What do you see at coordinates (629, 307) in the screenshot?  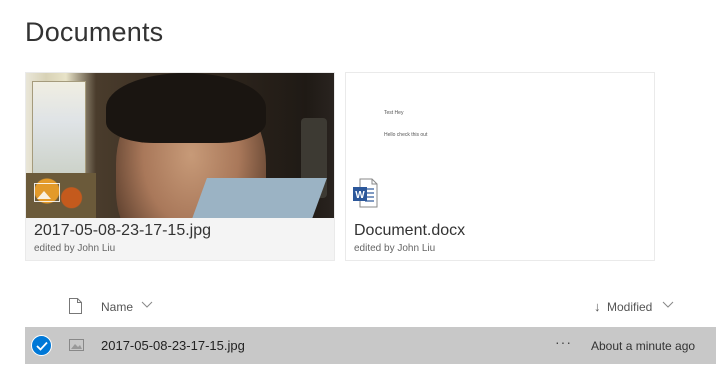 I see `column-header-modified: Modified` at bounding box center [629, 307].